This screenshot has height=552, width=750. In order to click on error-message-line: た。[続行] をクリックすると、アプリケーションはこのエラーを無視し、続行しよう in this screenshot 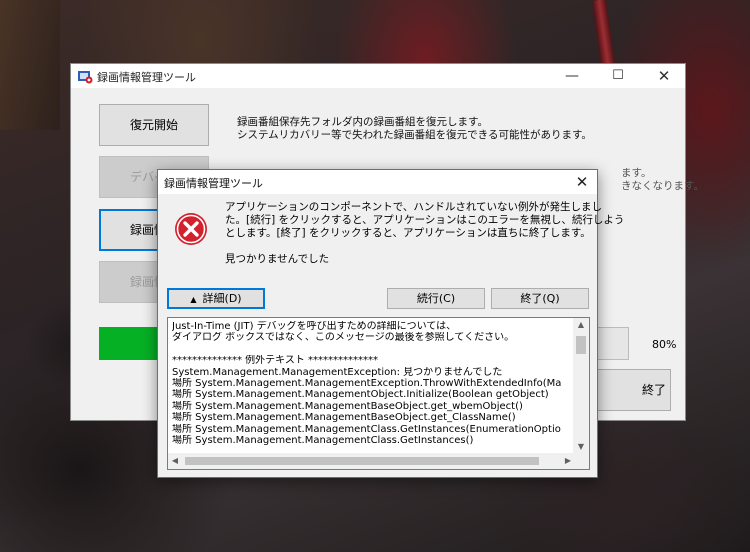, I will do `click(425, 220)`.